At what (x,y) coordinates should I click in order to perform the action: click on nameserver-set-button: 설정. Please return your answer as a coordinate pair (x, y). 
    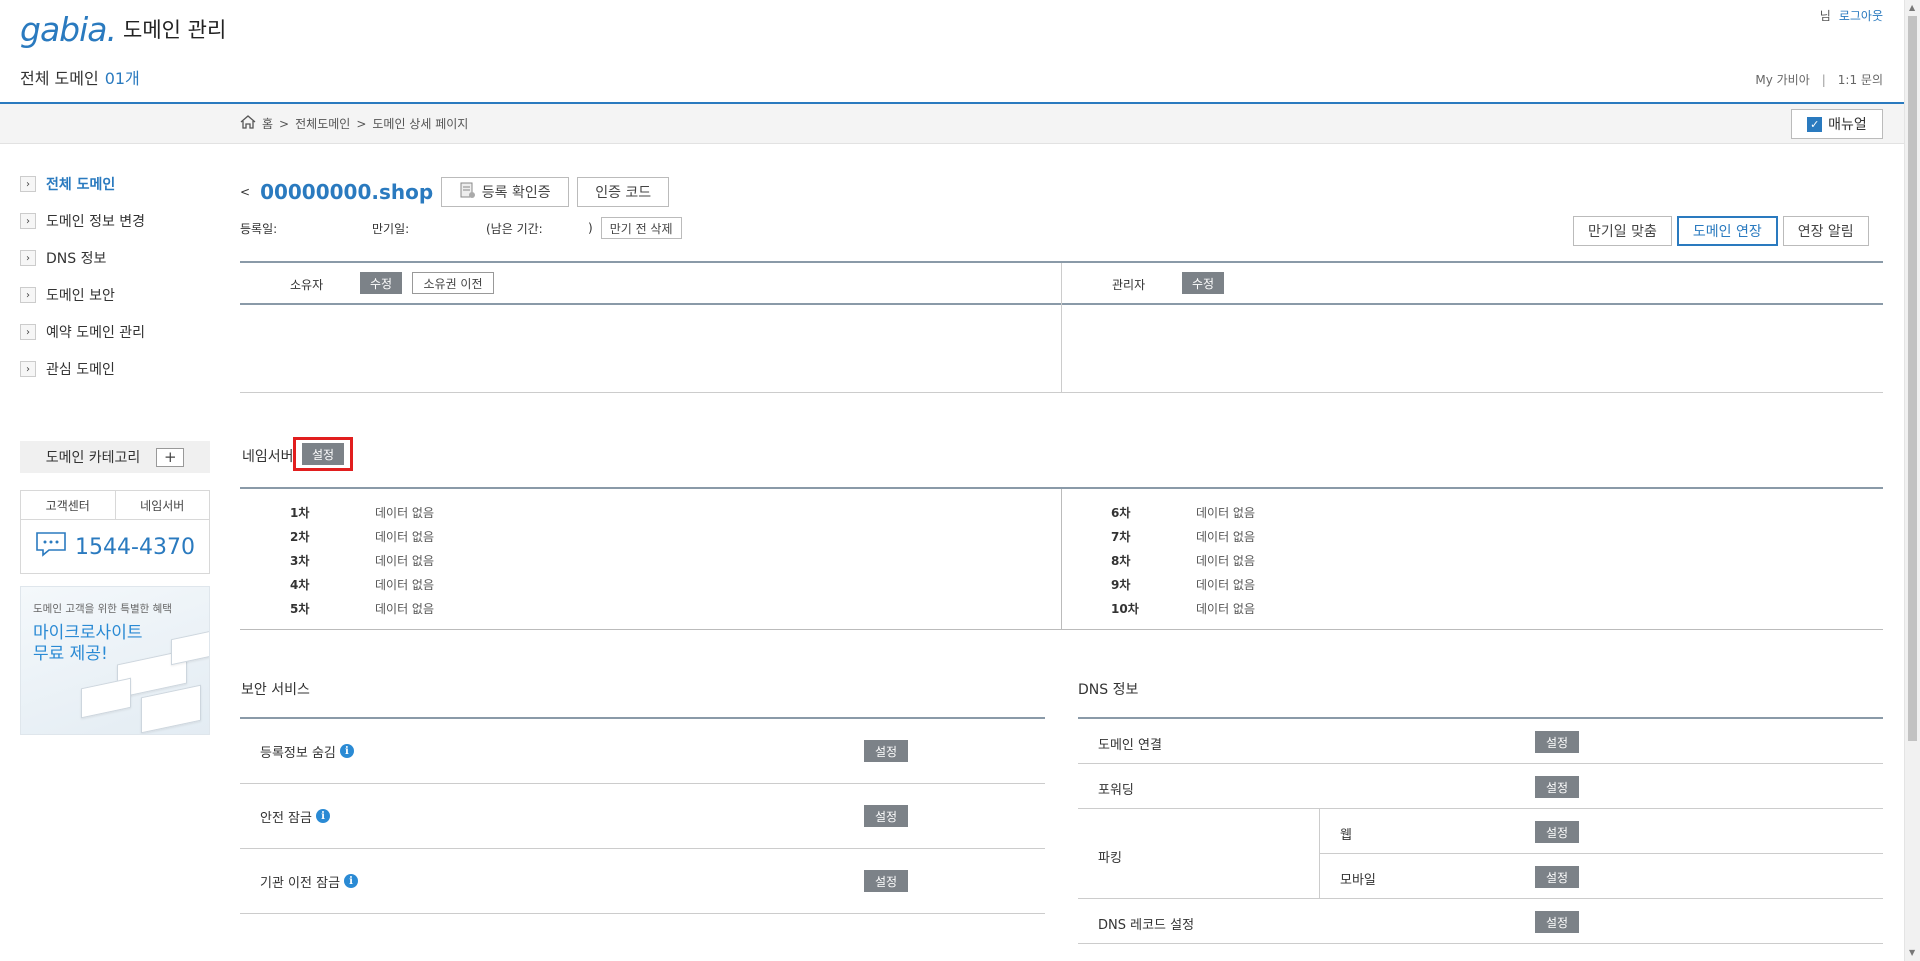
    Looking at the image, I should click on (323, 454).